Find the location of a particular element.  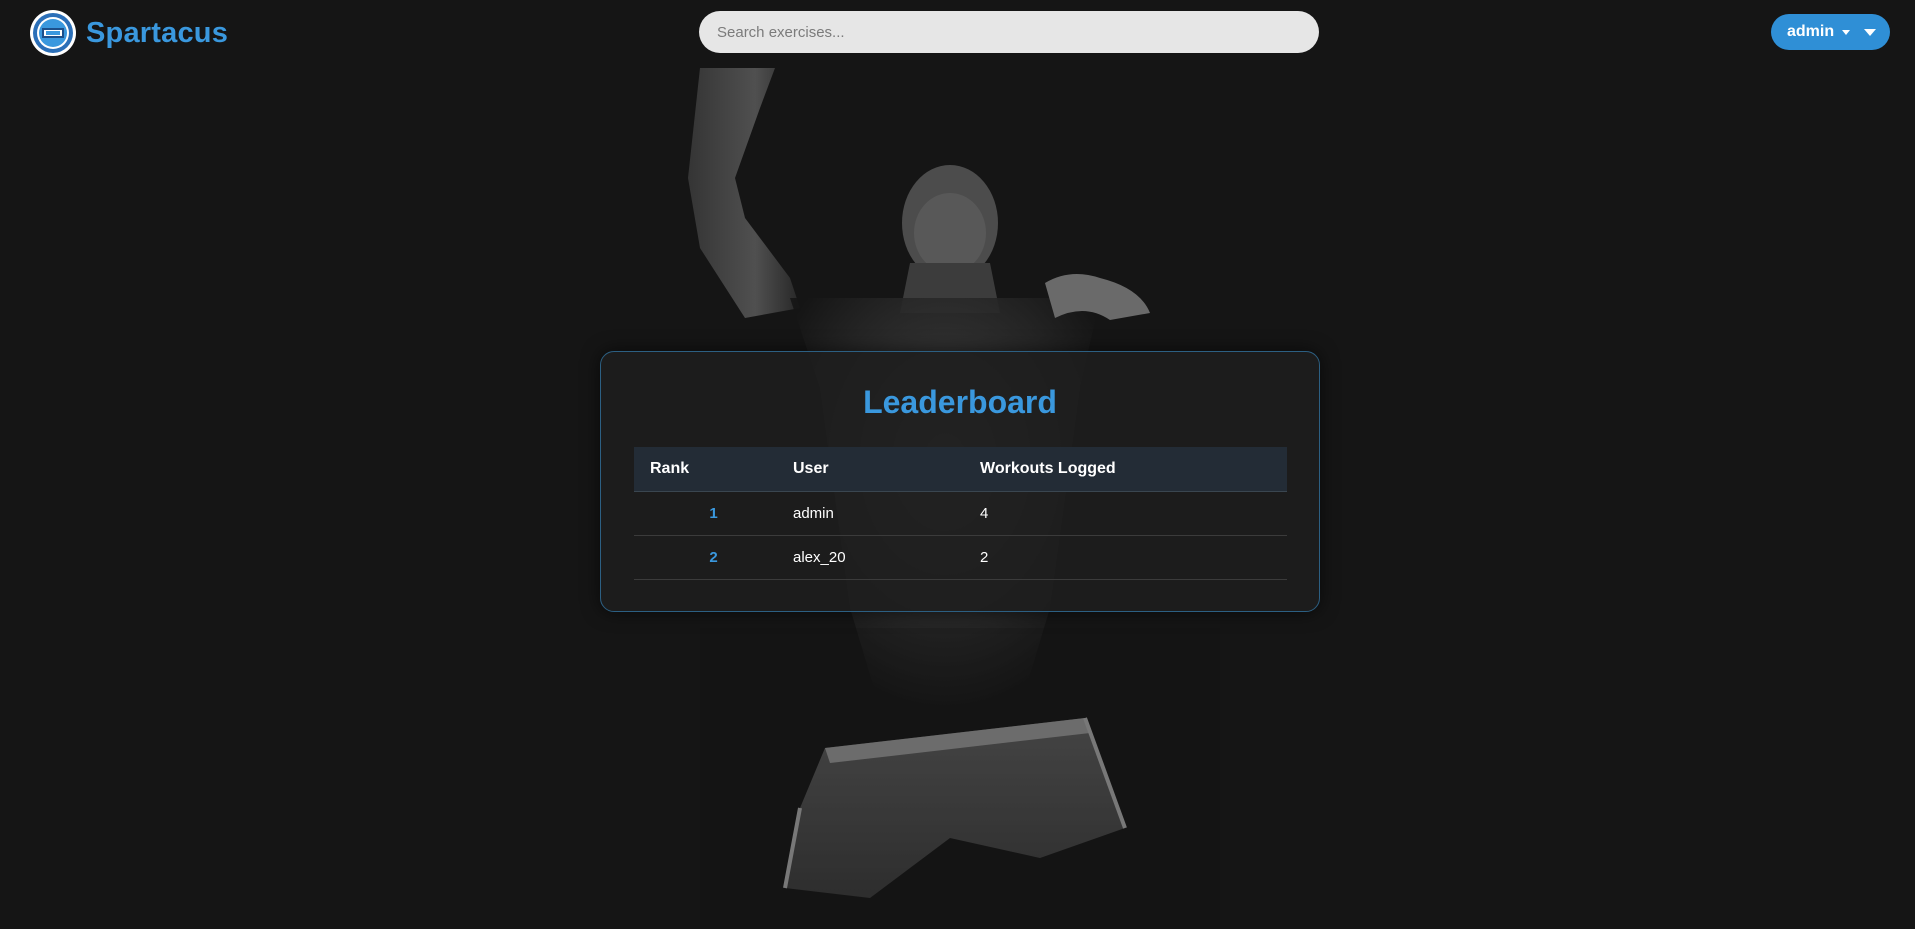

table-row: 1 admin 4 is located at coordinates (960, 513).